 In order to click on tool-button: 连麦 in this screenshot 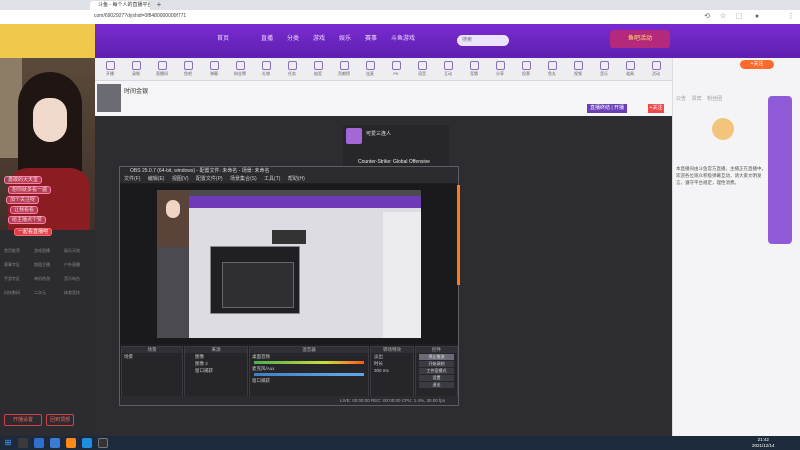, I will do `click(370, 70)`.